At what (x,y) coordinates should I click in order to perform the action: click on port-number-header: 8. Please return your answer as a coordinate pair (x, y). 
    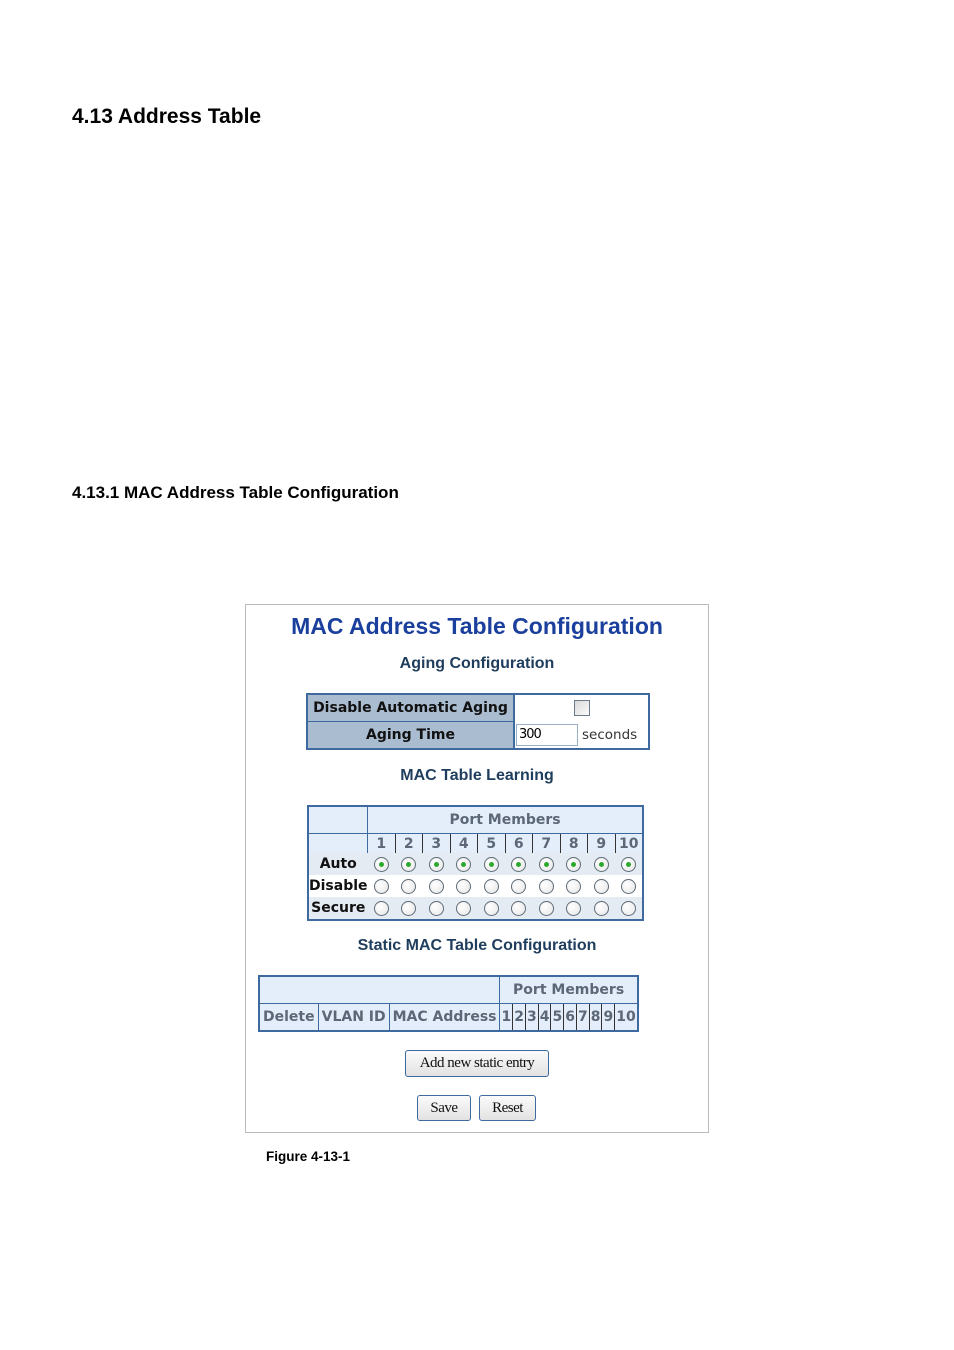
    Looking at the image, I should click on (573, 843).